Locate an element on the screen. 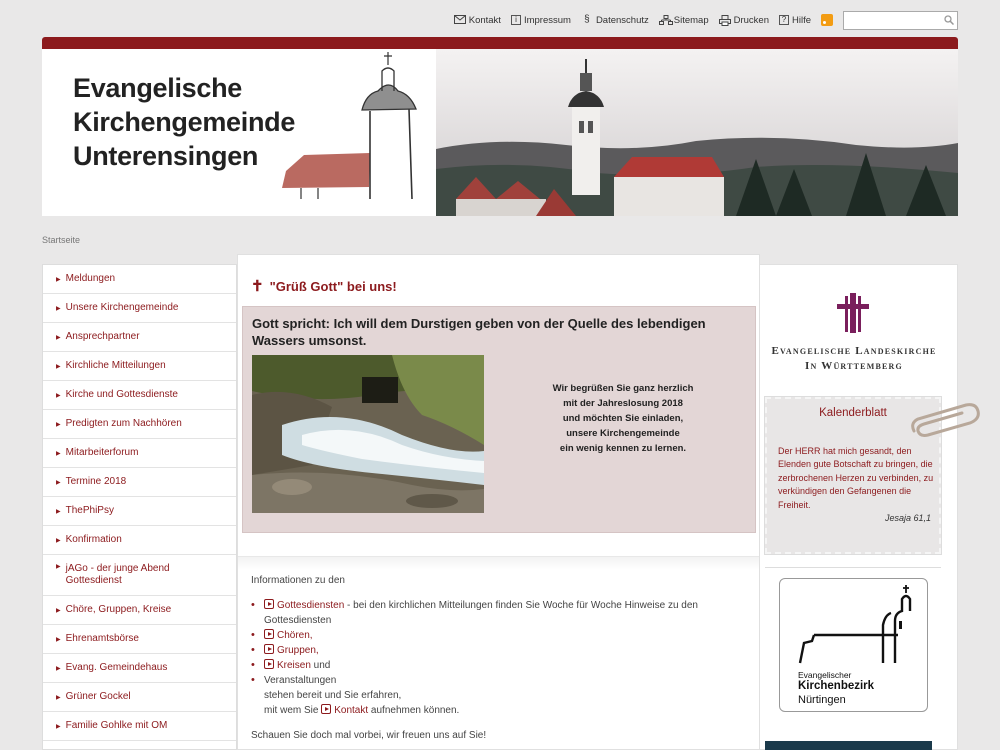 The width and height of the screenshot is (1000, 750). kirchenbezirk-line-2: Kirchenbezirk is located at coordinates (836, 686).